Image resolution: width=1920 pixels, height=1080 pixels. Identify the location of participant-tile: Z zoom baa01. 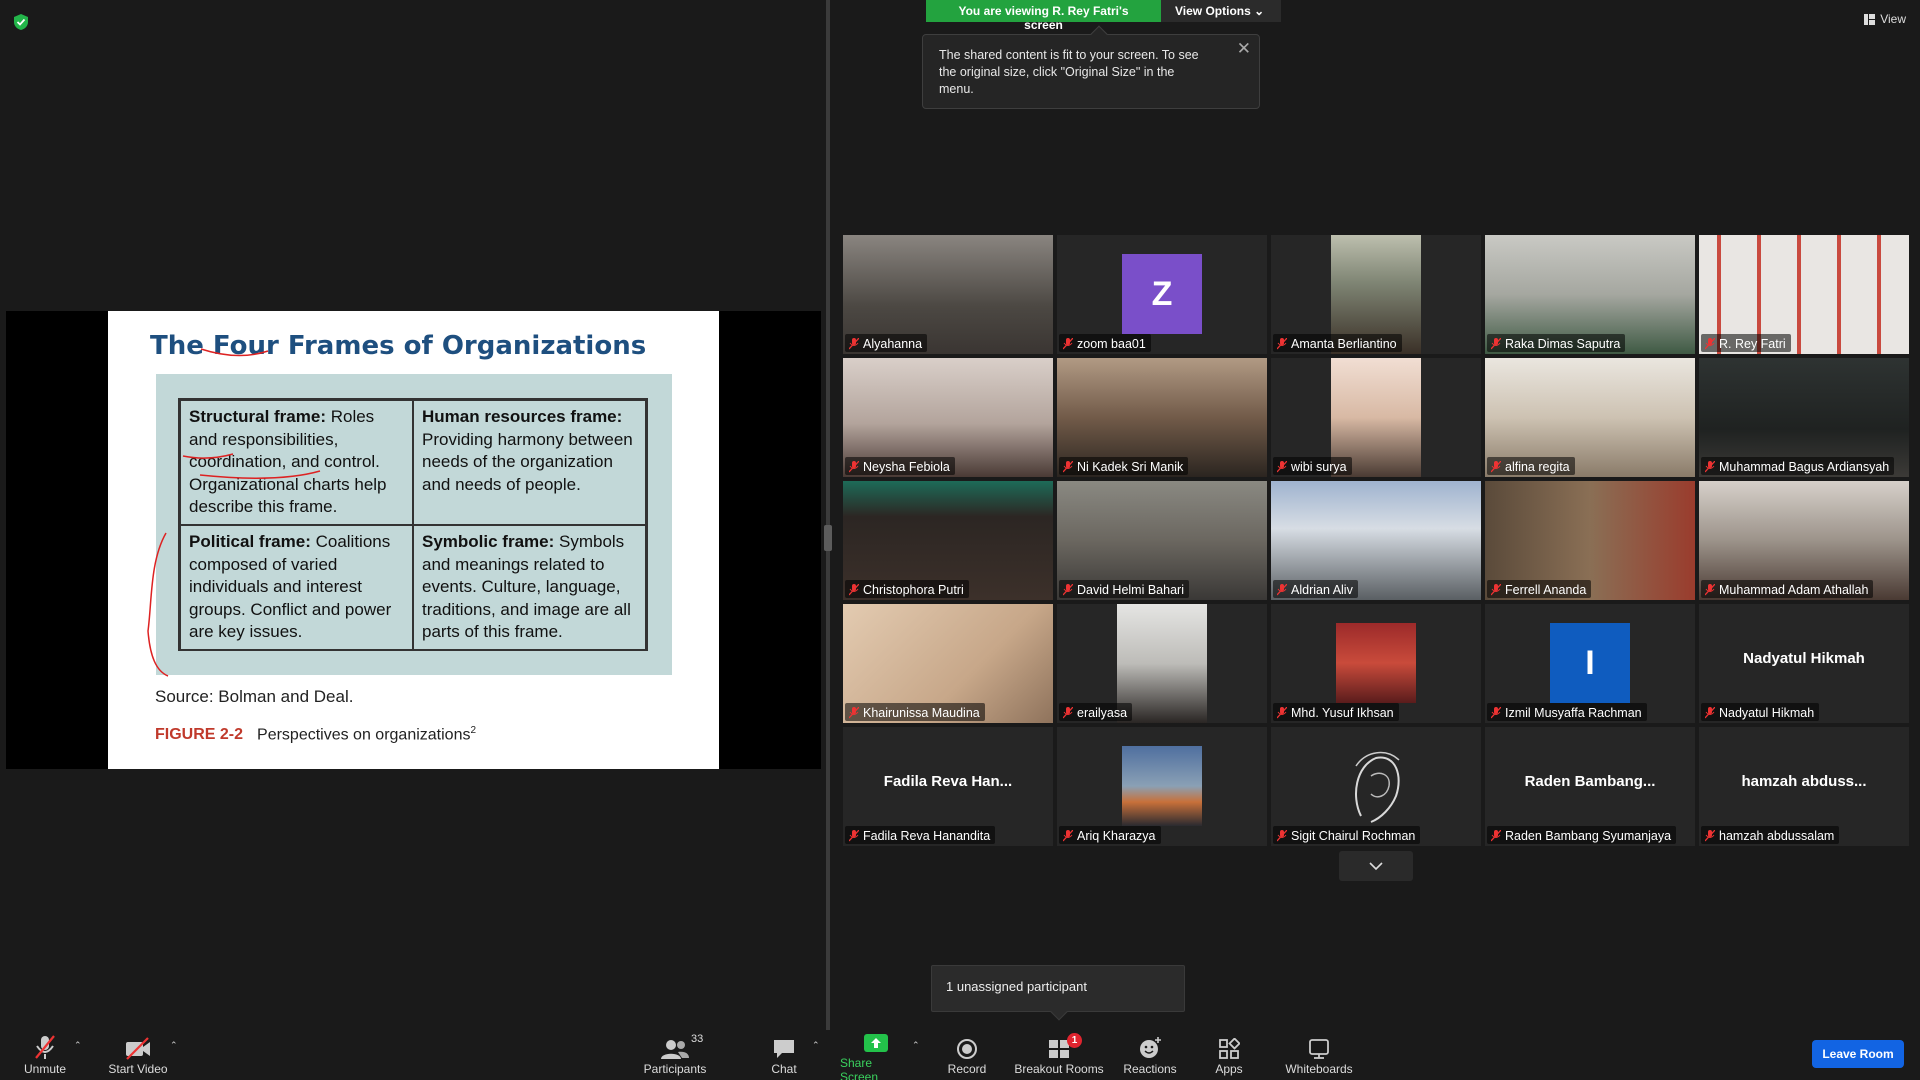
(1162, 294).